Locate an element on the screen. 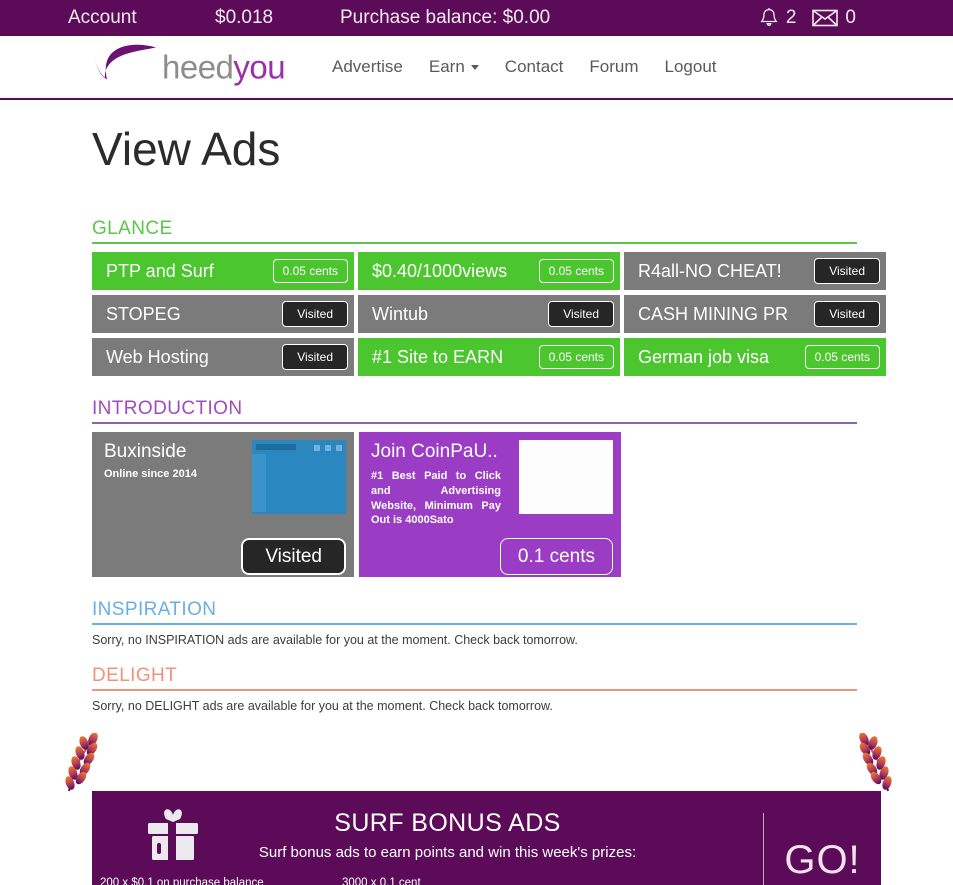 The image size is (953, 885). section-divider-glance is located at coordinates (474, 243).